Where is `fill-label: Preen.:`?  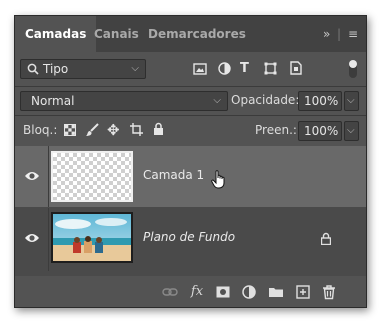 fill-label: Preen.: is located at coordinates (276, 130).